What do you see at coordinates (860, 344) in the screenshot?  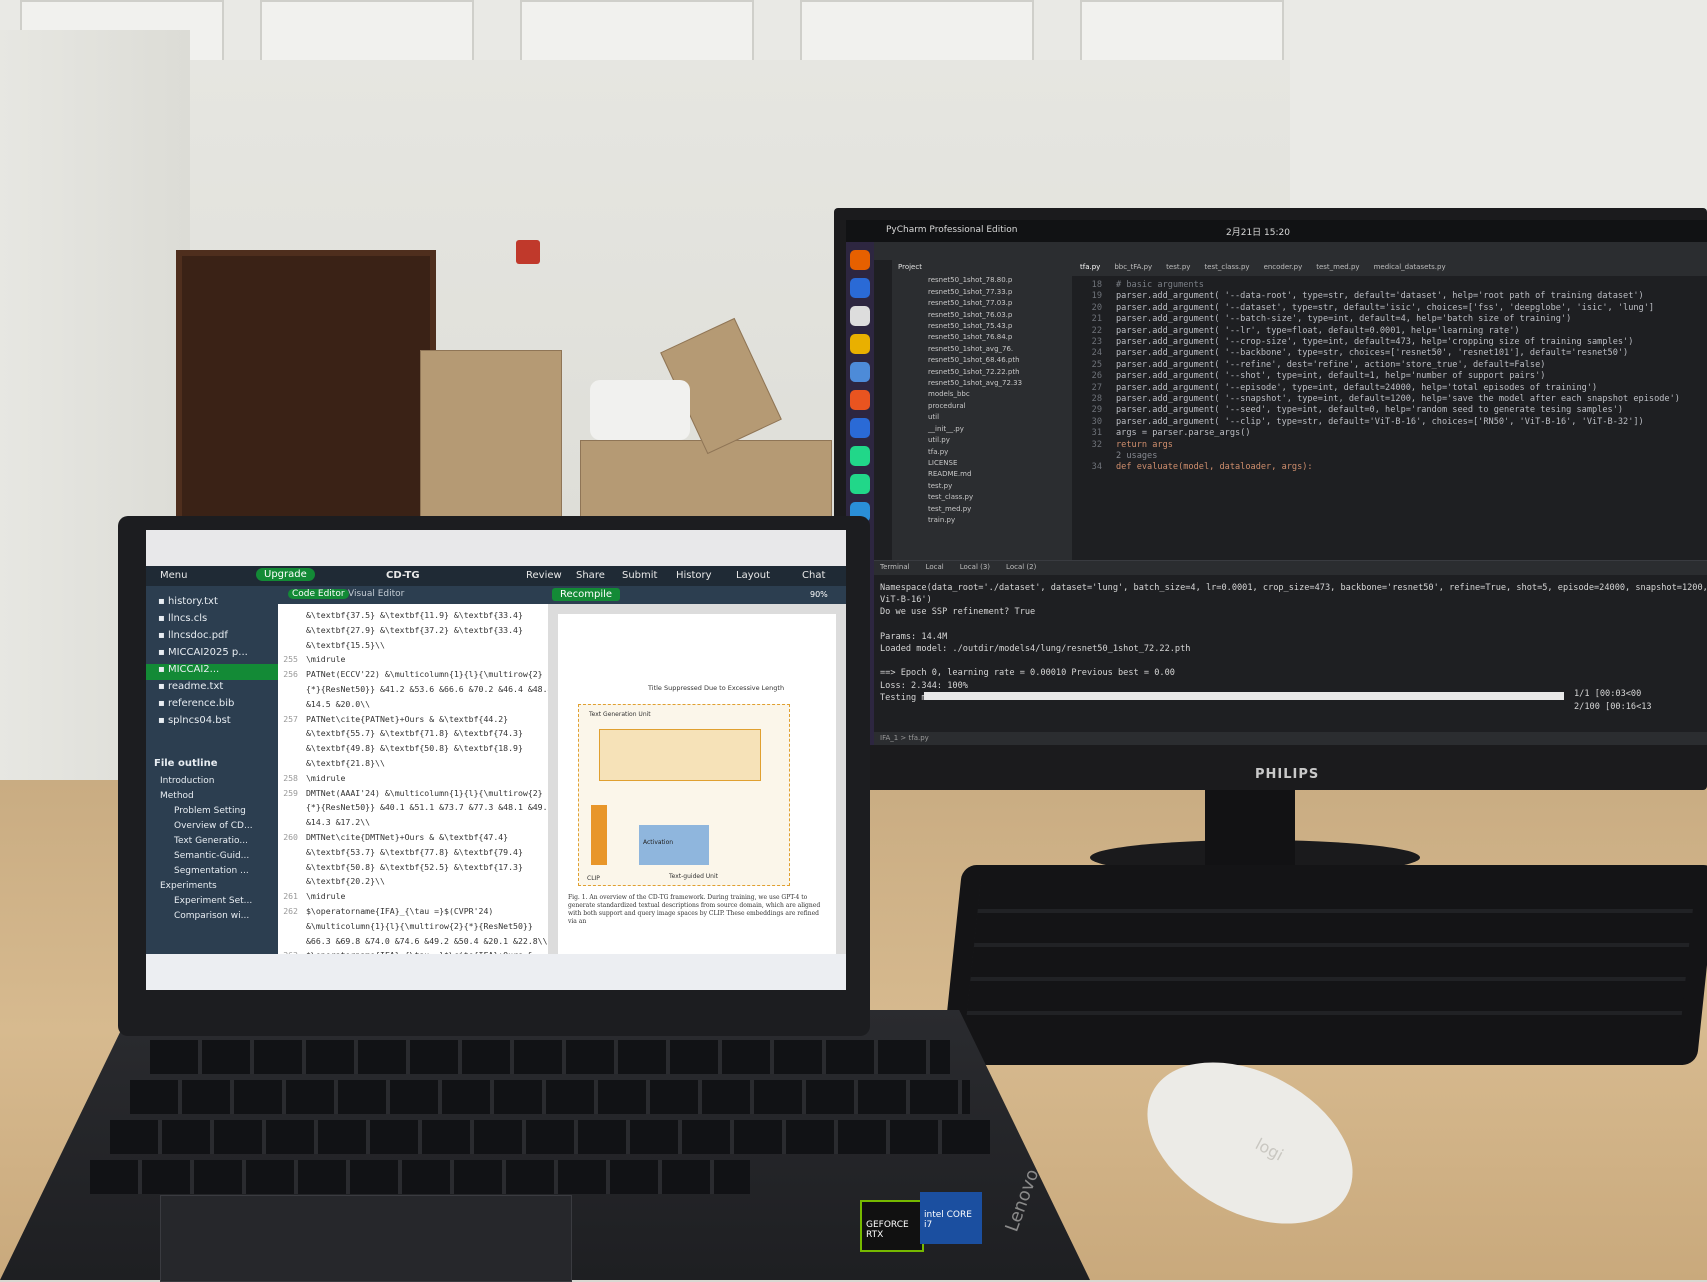 I see `music-icon` at bounding box center [860, 344].